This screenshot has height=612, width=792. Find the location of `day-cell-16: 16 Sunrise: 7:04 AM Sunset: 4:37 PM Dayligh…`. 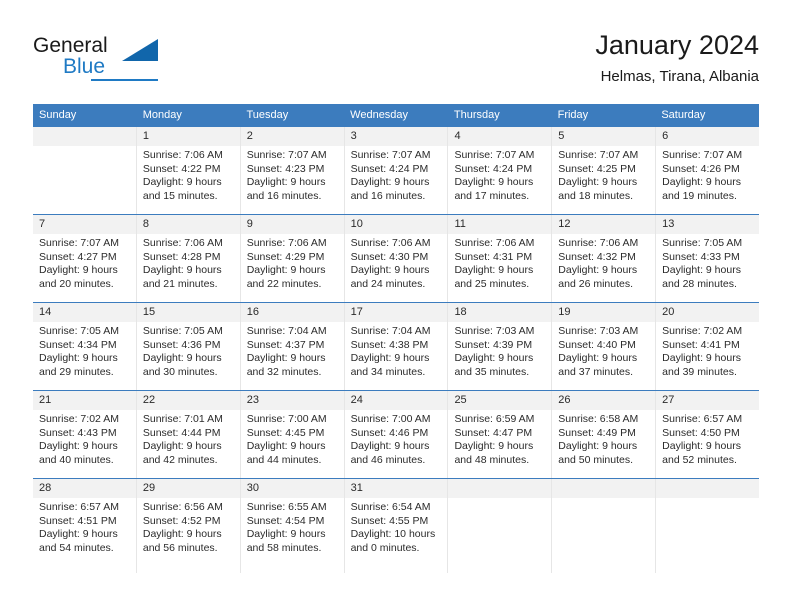

day-cell-16: 16 Sunrise: 7:04 AM Sunset: 4:37 PM Dayligh… is located at coordinates (292, 346).